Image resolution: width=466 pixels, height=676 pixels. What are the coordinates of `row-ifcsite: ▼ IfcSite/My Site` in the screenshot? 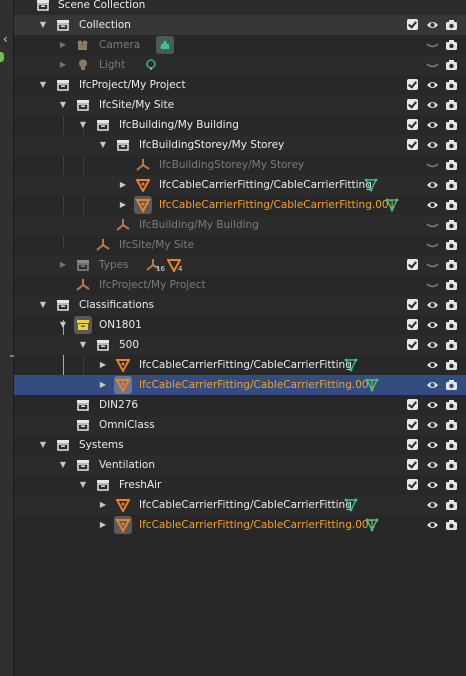 It's located at (240, 105).